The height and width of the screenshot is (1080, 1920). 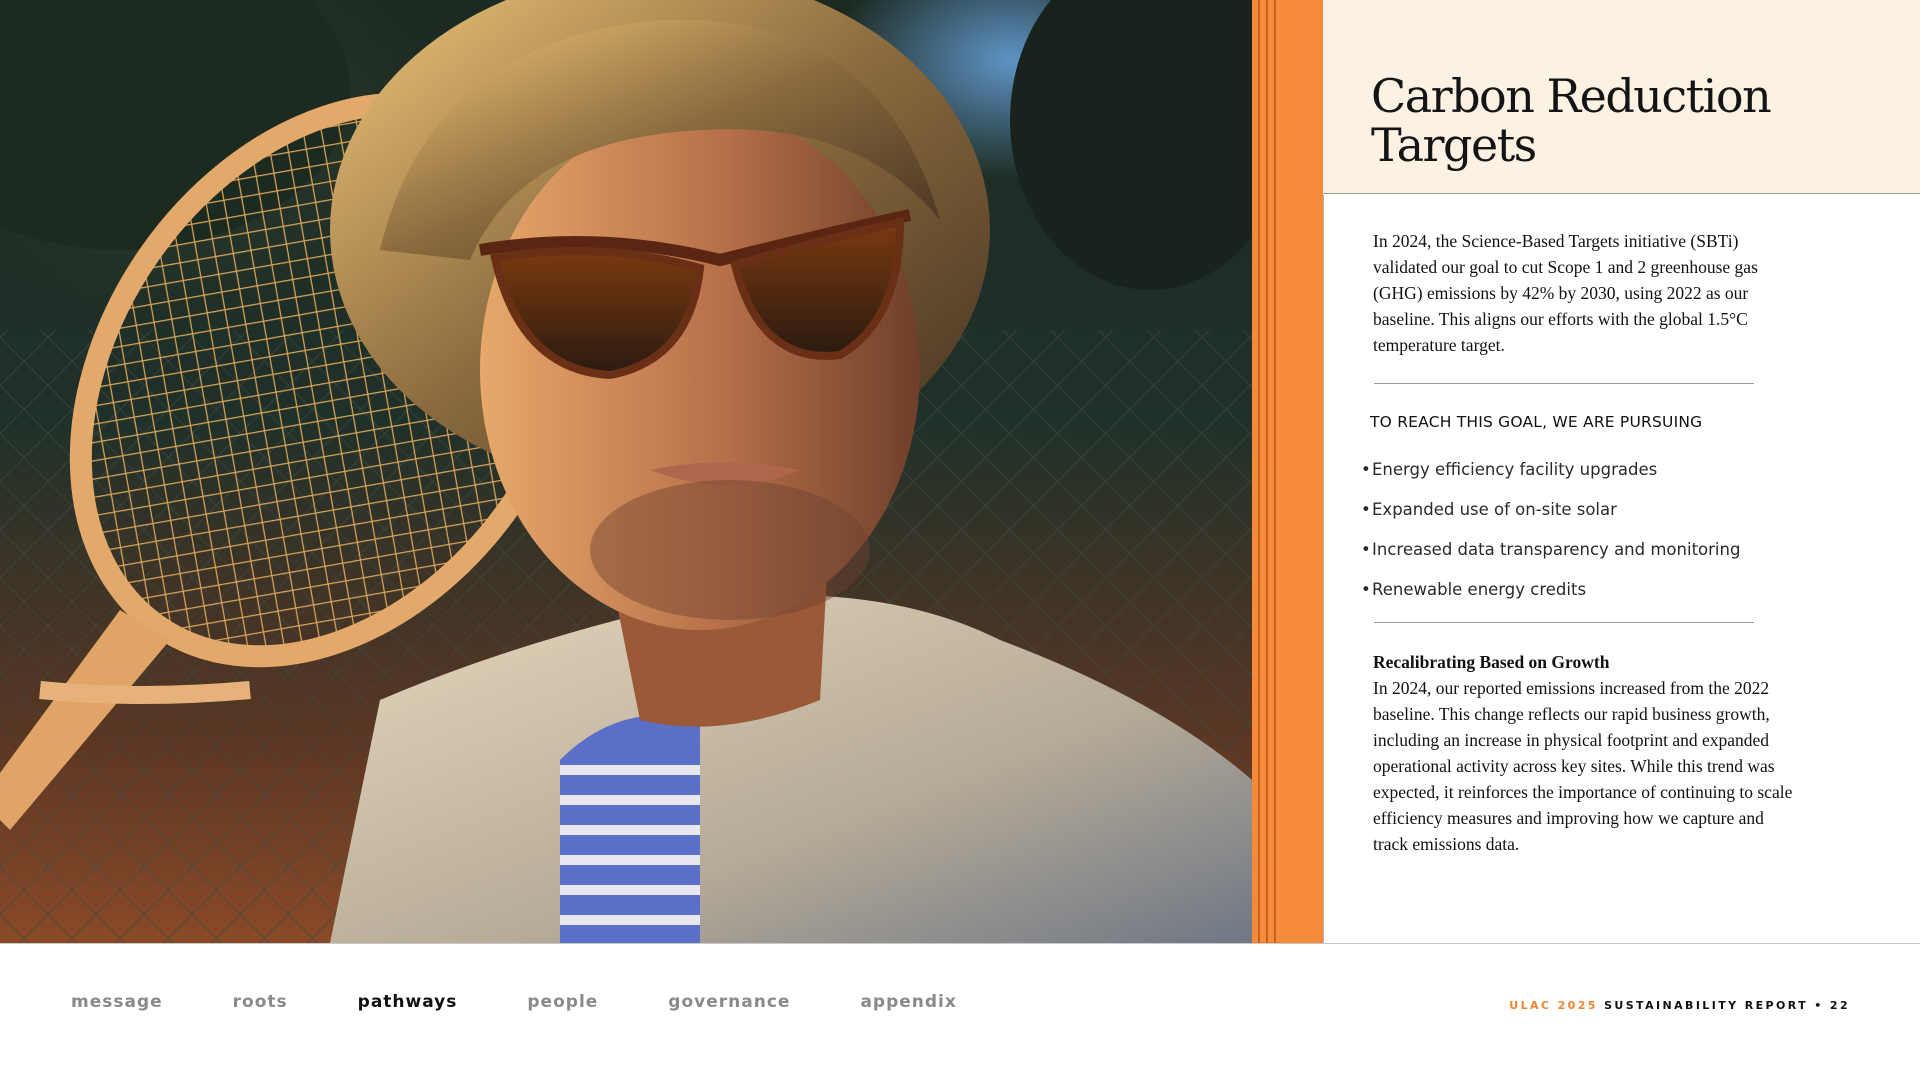 What do you see at coordinates (117, 1002) in the screenshot?
I see `nav-item-message: message` at bounding box center [117, 1002].